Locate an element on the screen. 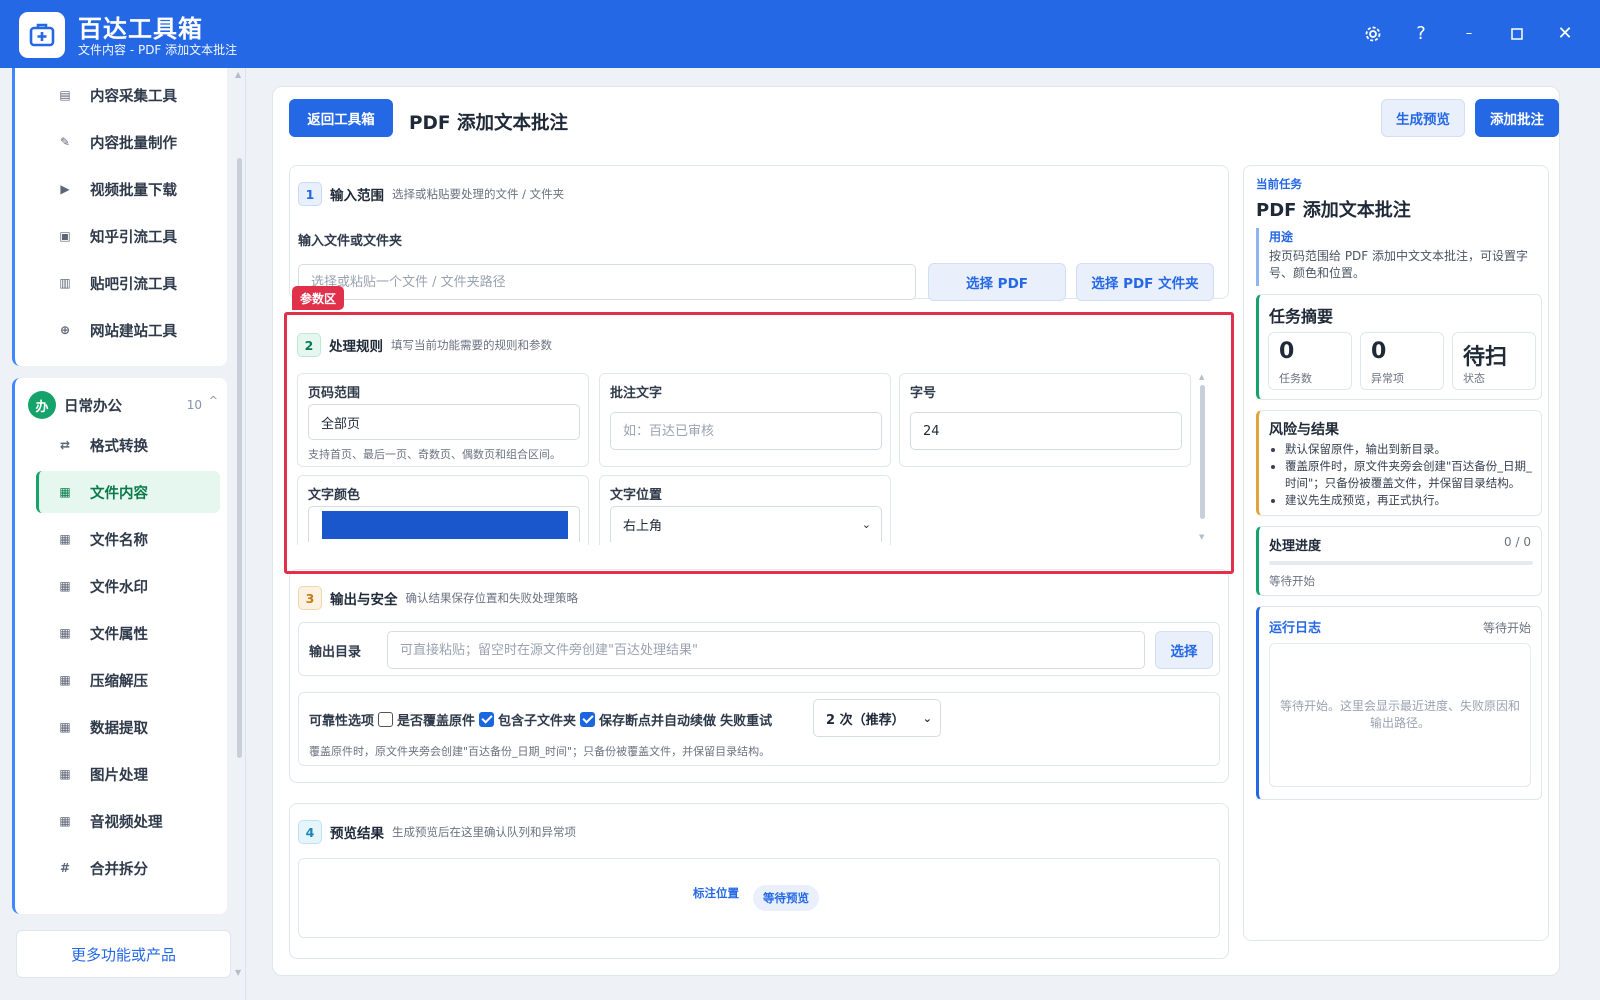 The image size is (1600, 1000). sidebar-item-10: # 合并拆分 is located at coordinates (128, 868).